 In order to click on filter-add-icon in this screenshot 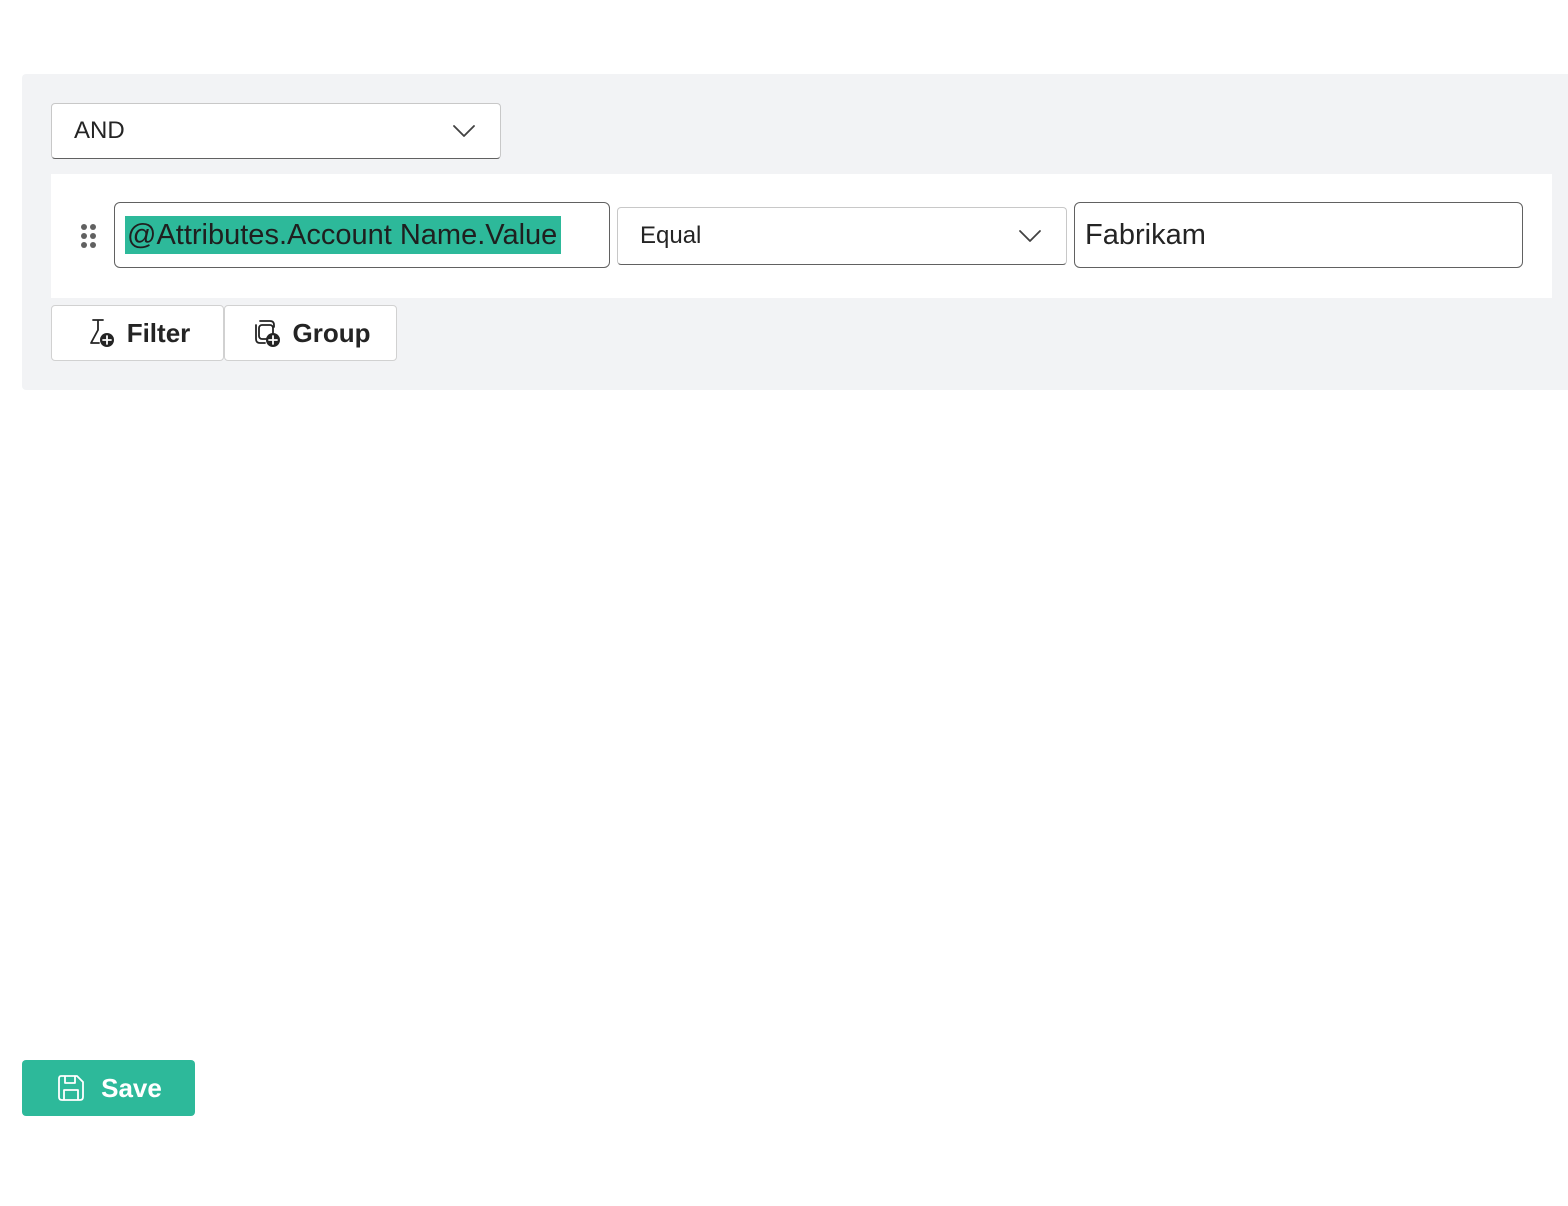, I will do `click(101, 333)`.